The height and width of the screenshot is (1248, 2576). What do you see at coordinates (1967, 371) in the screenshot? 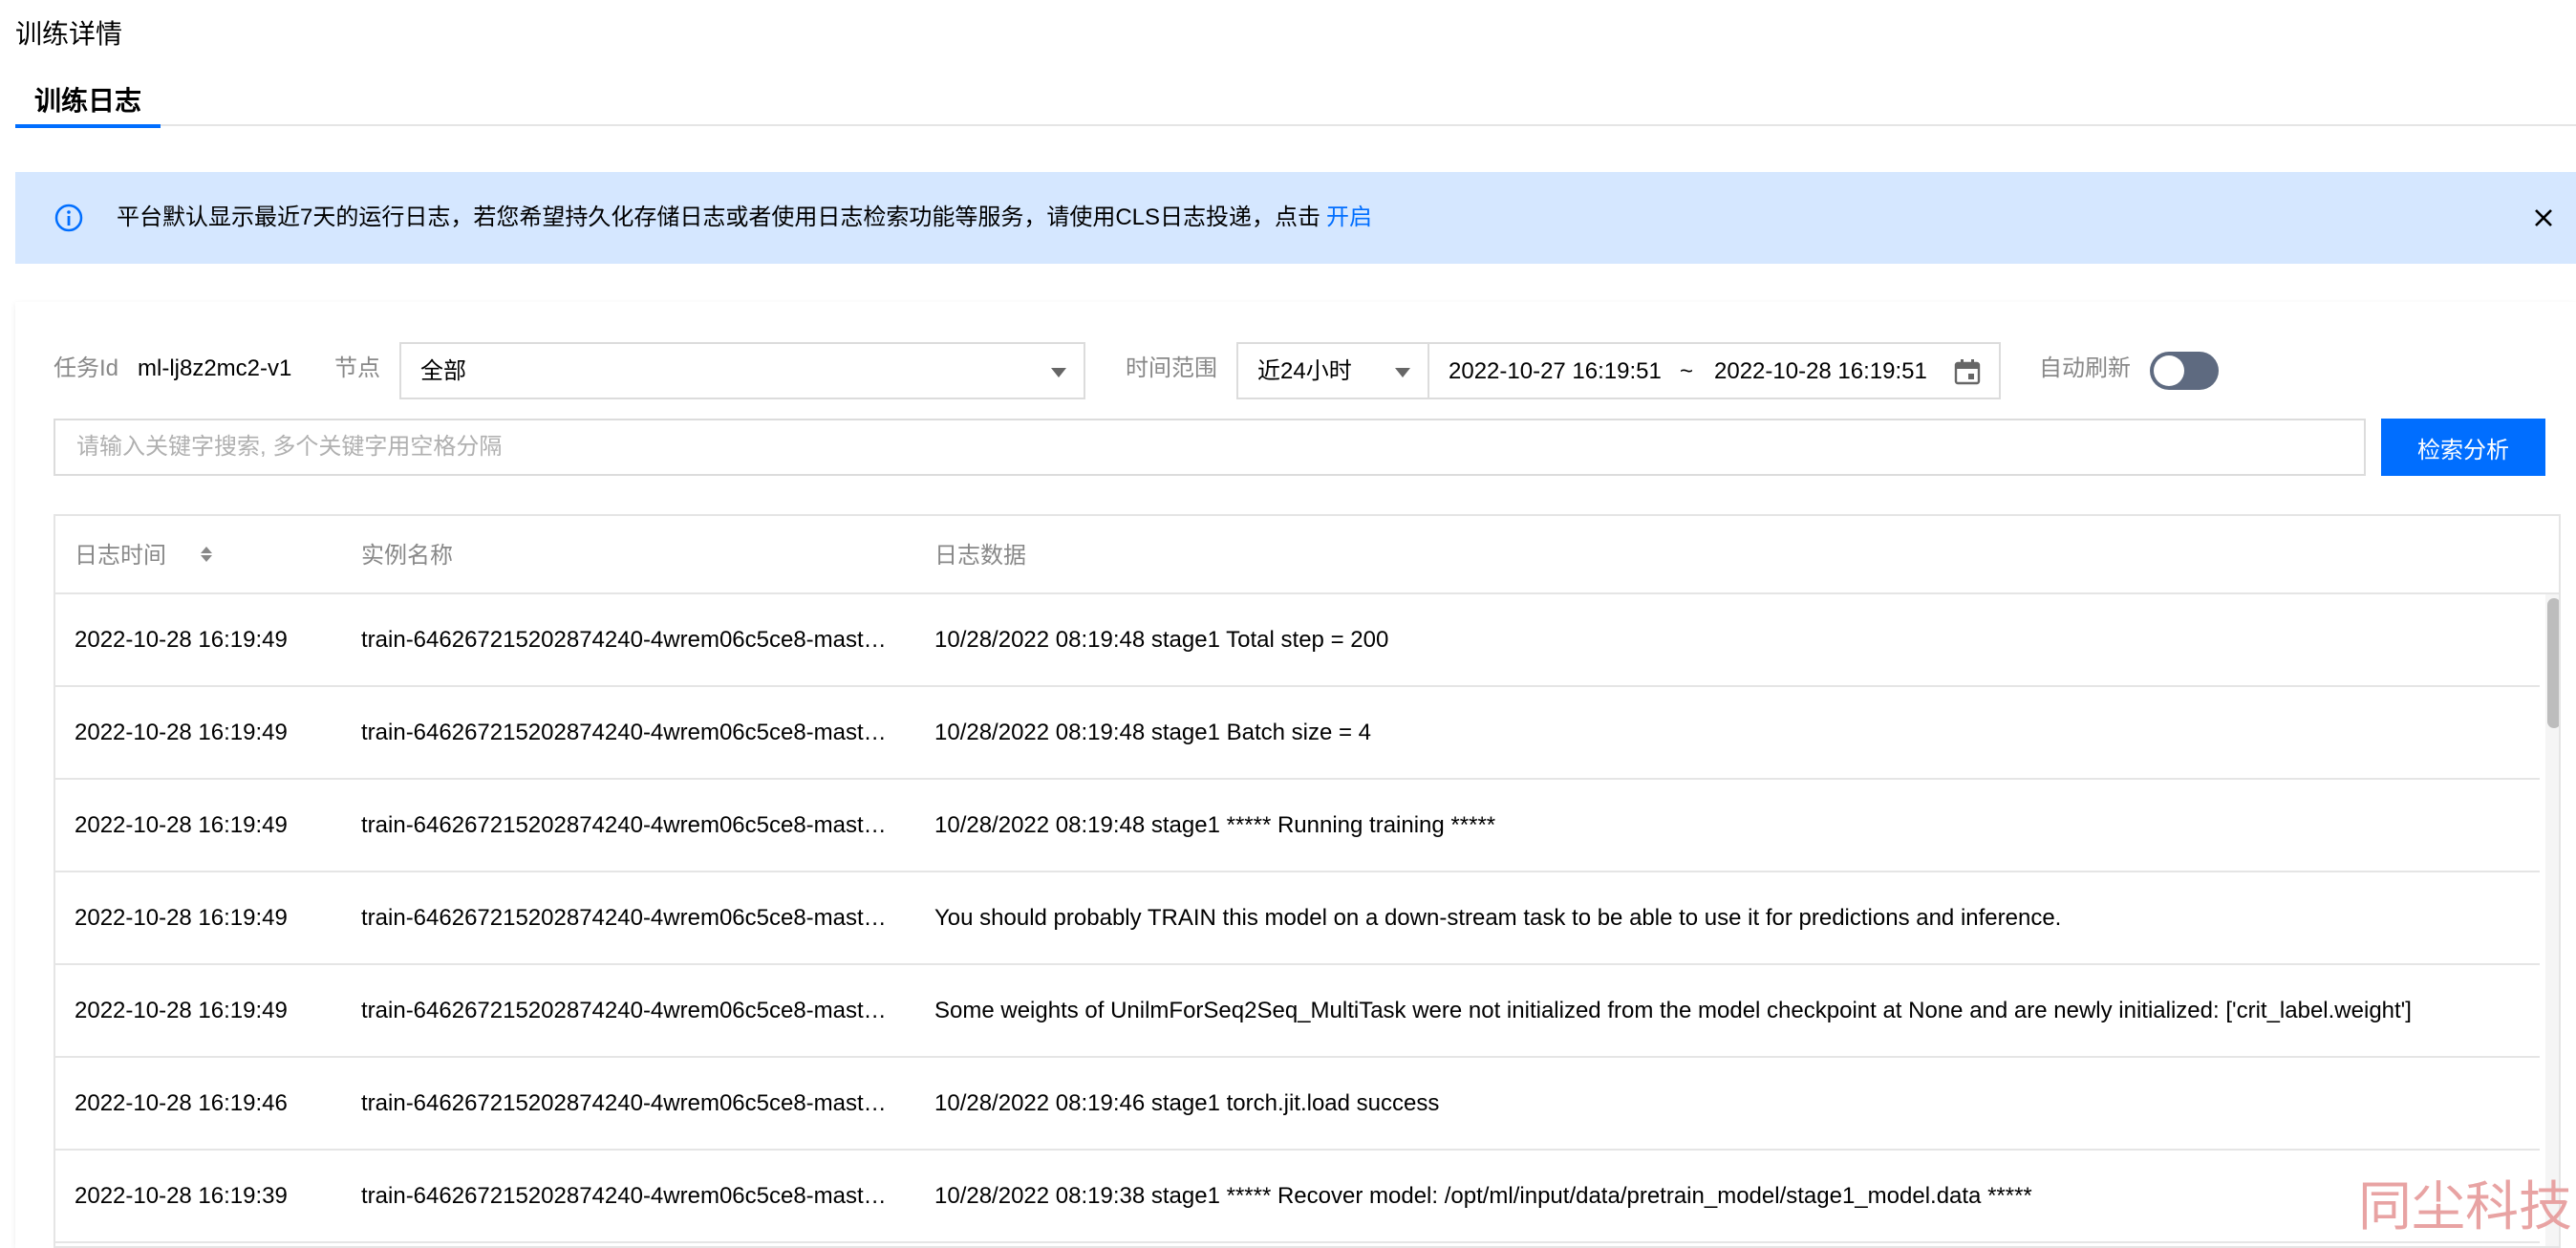
I see `calendar-icon` at bounding box center [1967, 371].